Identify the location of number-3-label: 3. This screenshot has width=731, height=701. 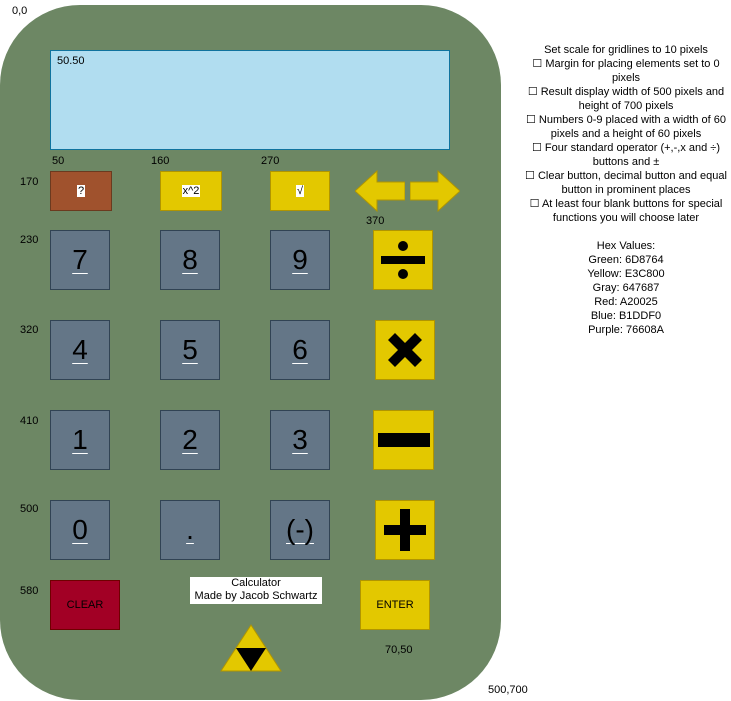
(300, 439).